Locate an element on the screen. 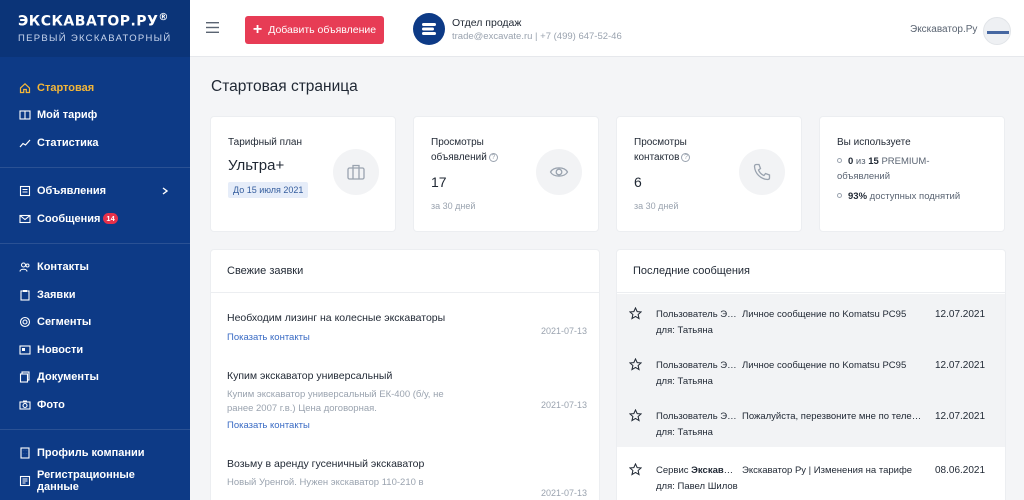 The width and height of the screenshot is (1024, 500). sales-department-contact: trade@excavate.ru | +7 (499) 647-52-46 is located at coordinates (537, 36).